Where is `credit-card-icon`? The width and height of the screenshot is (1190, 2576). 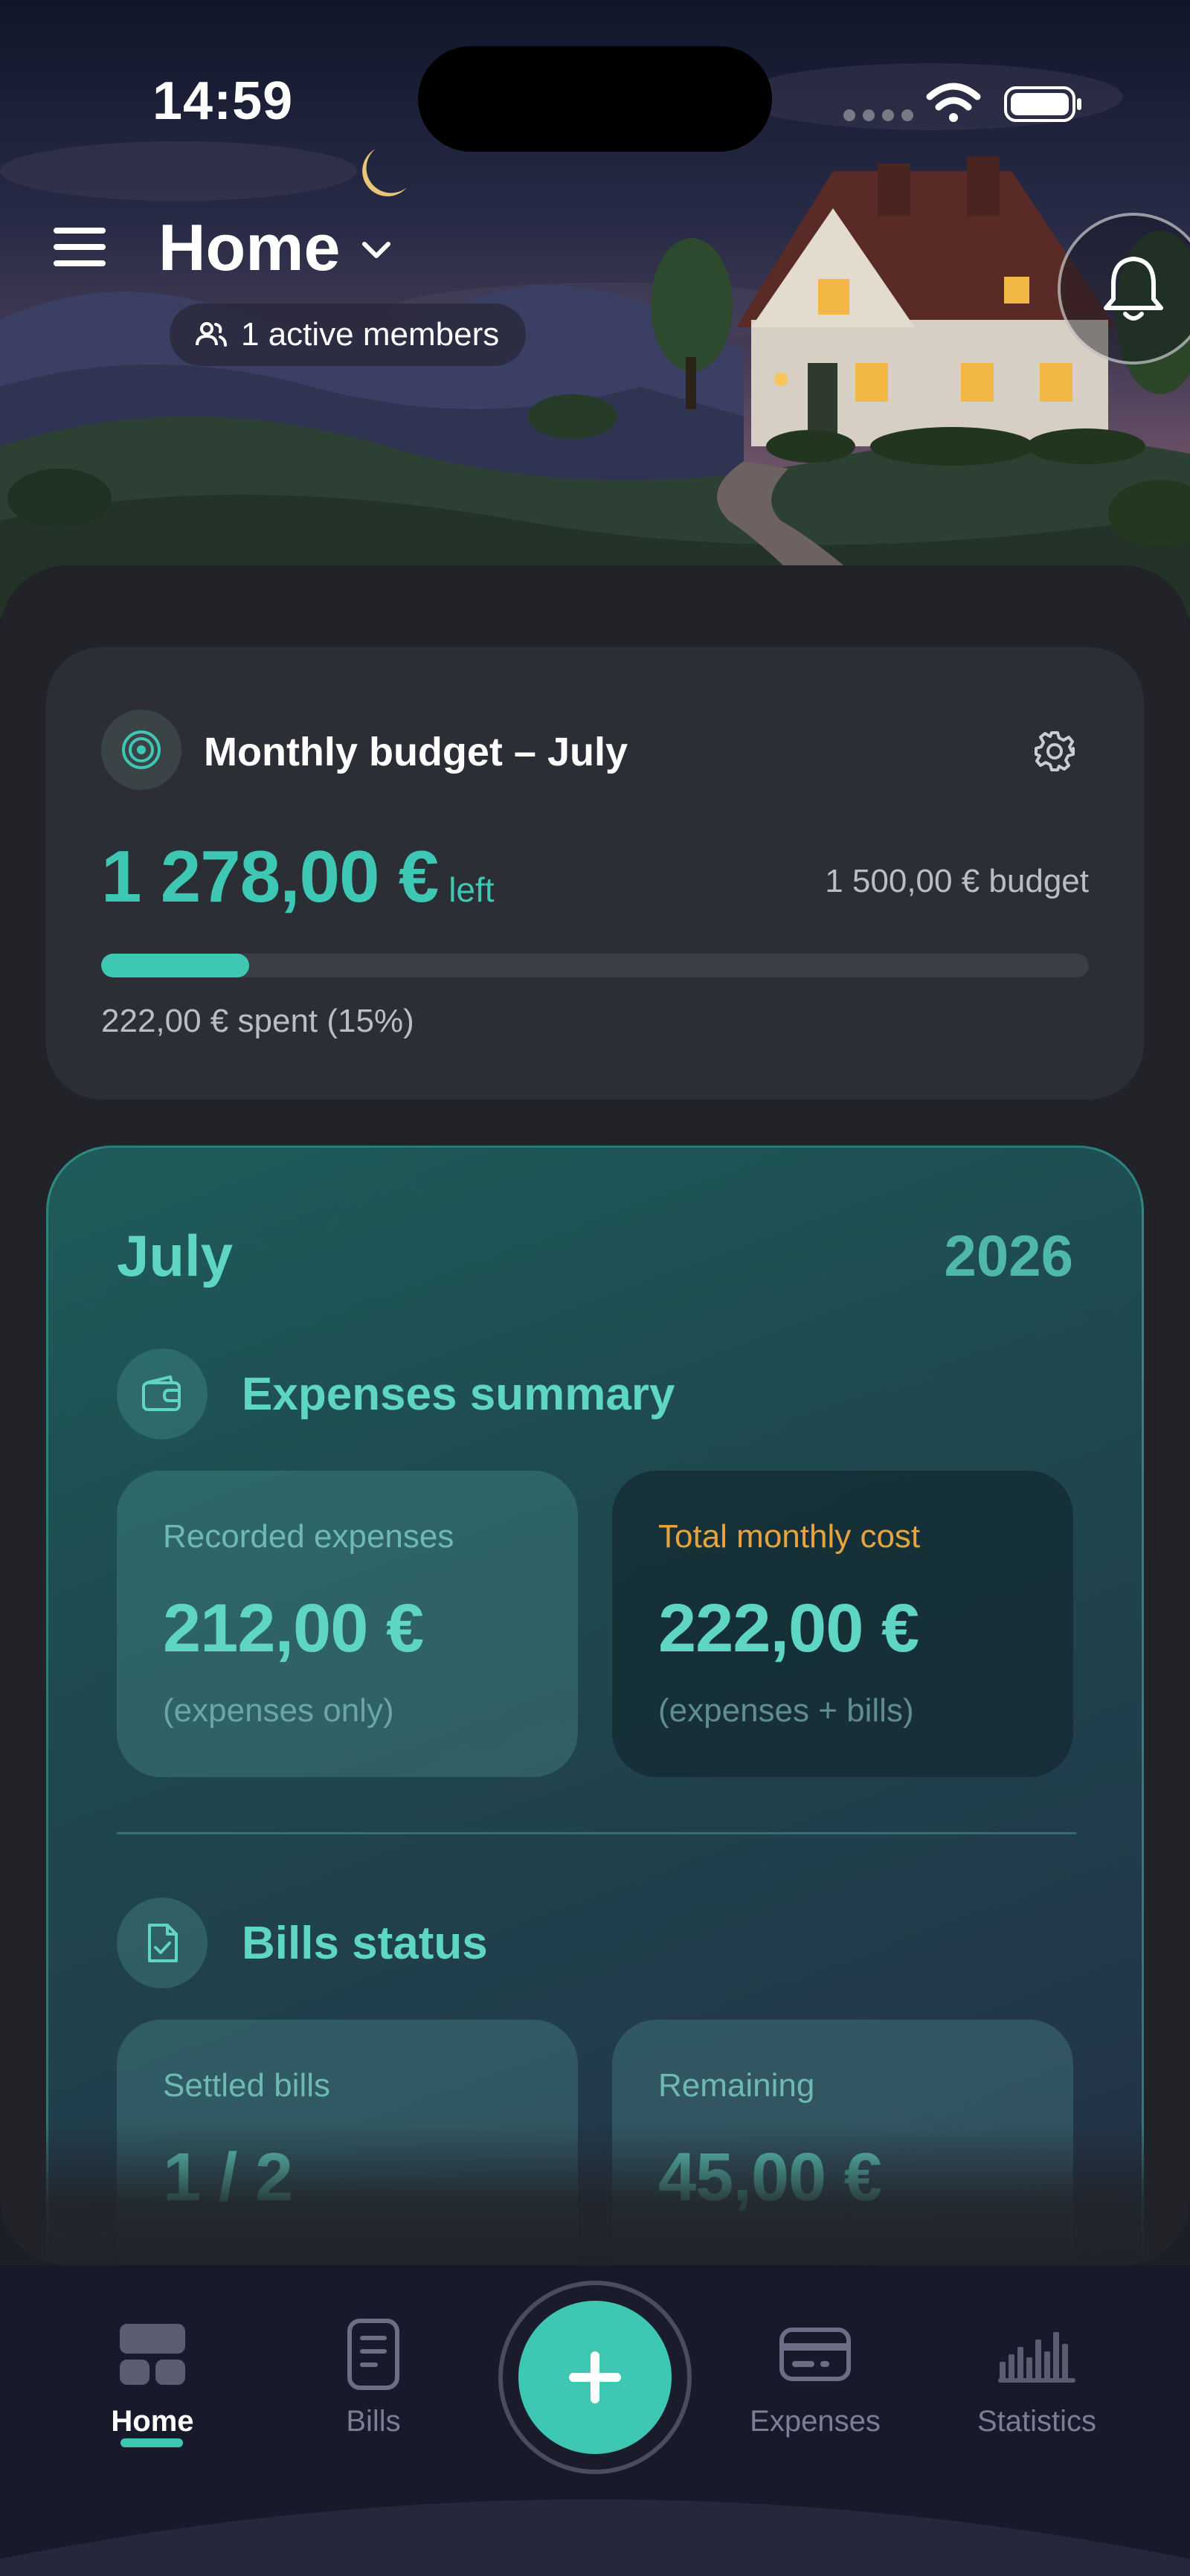 credit-card-icon is located at coordinates (815, 2354).